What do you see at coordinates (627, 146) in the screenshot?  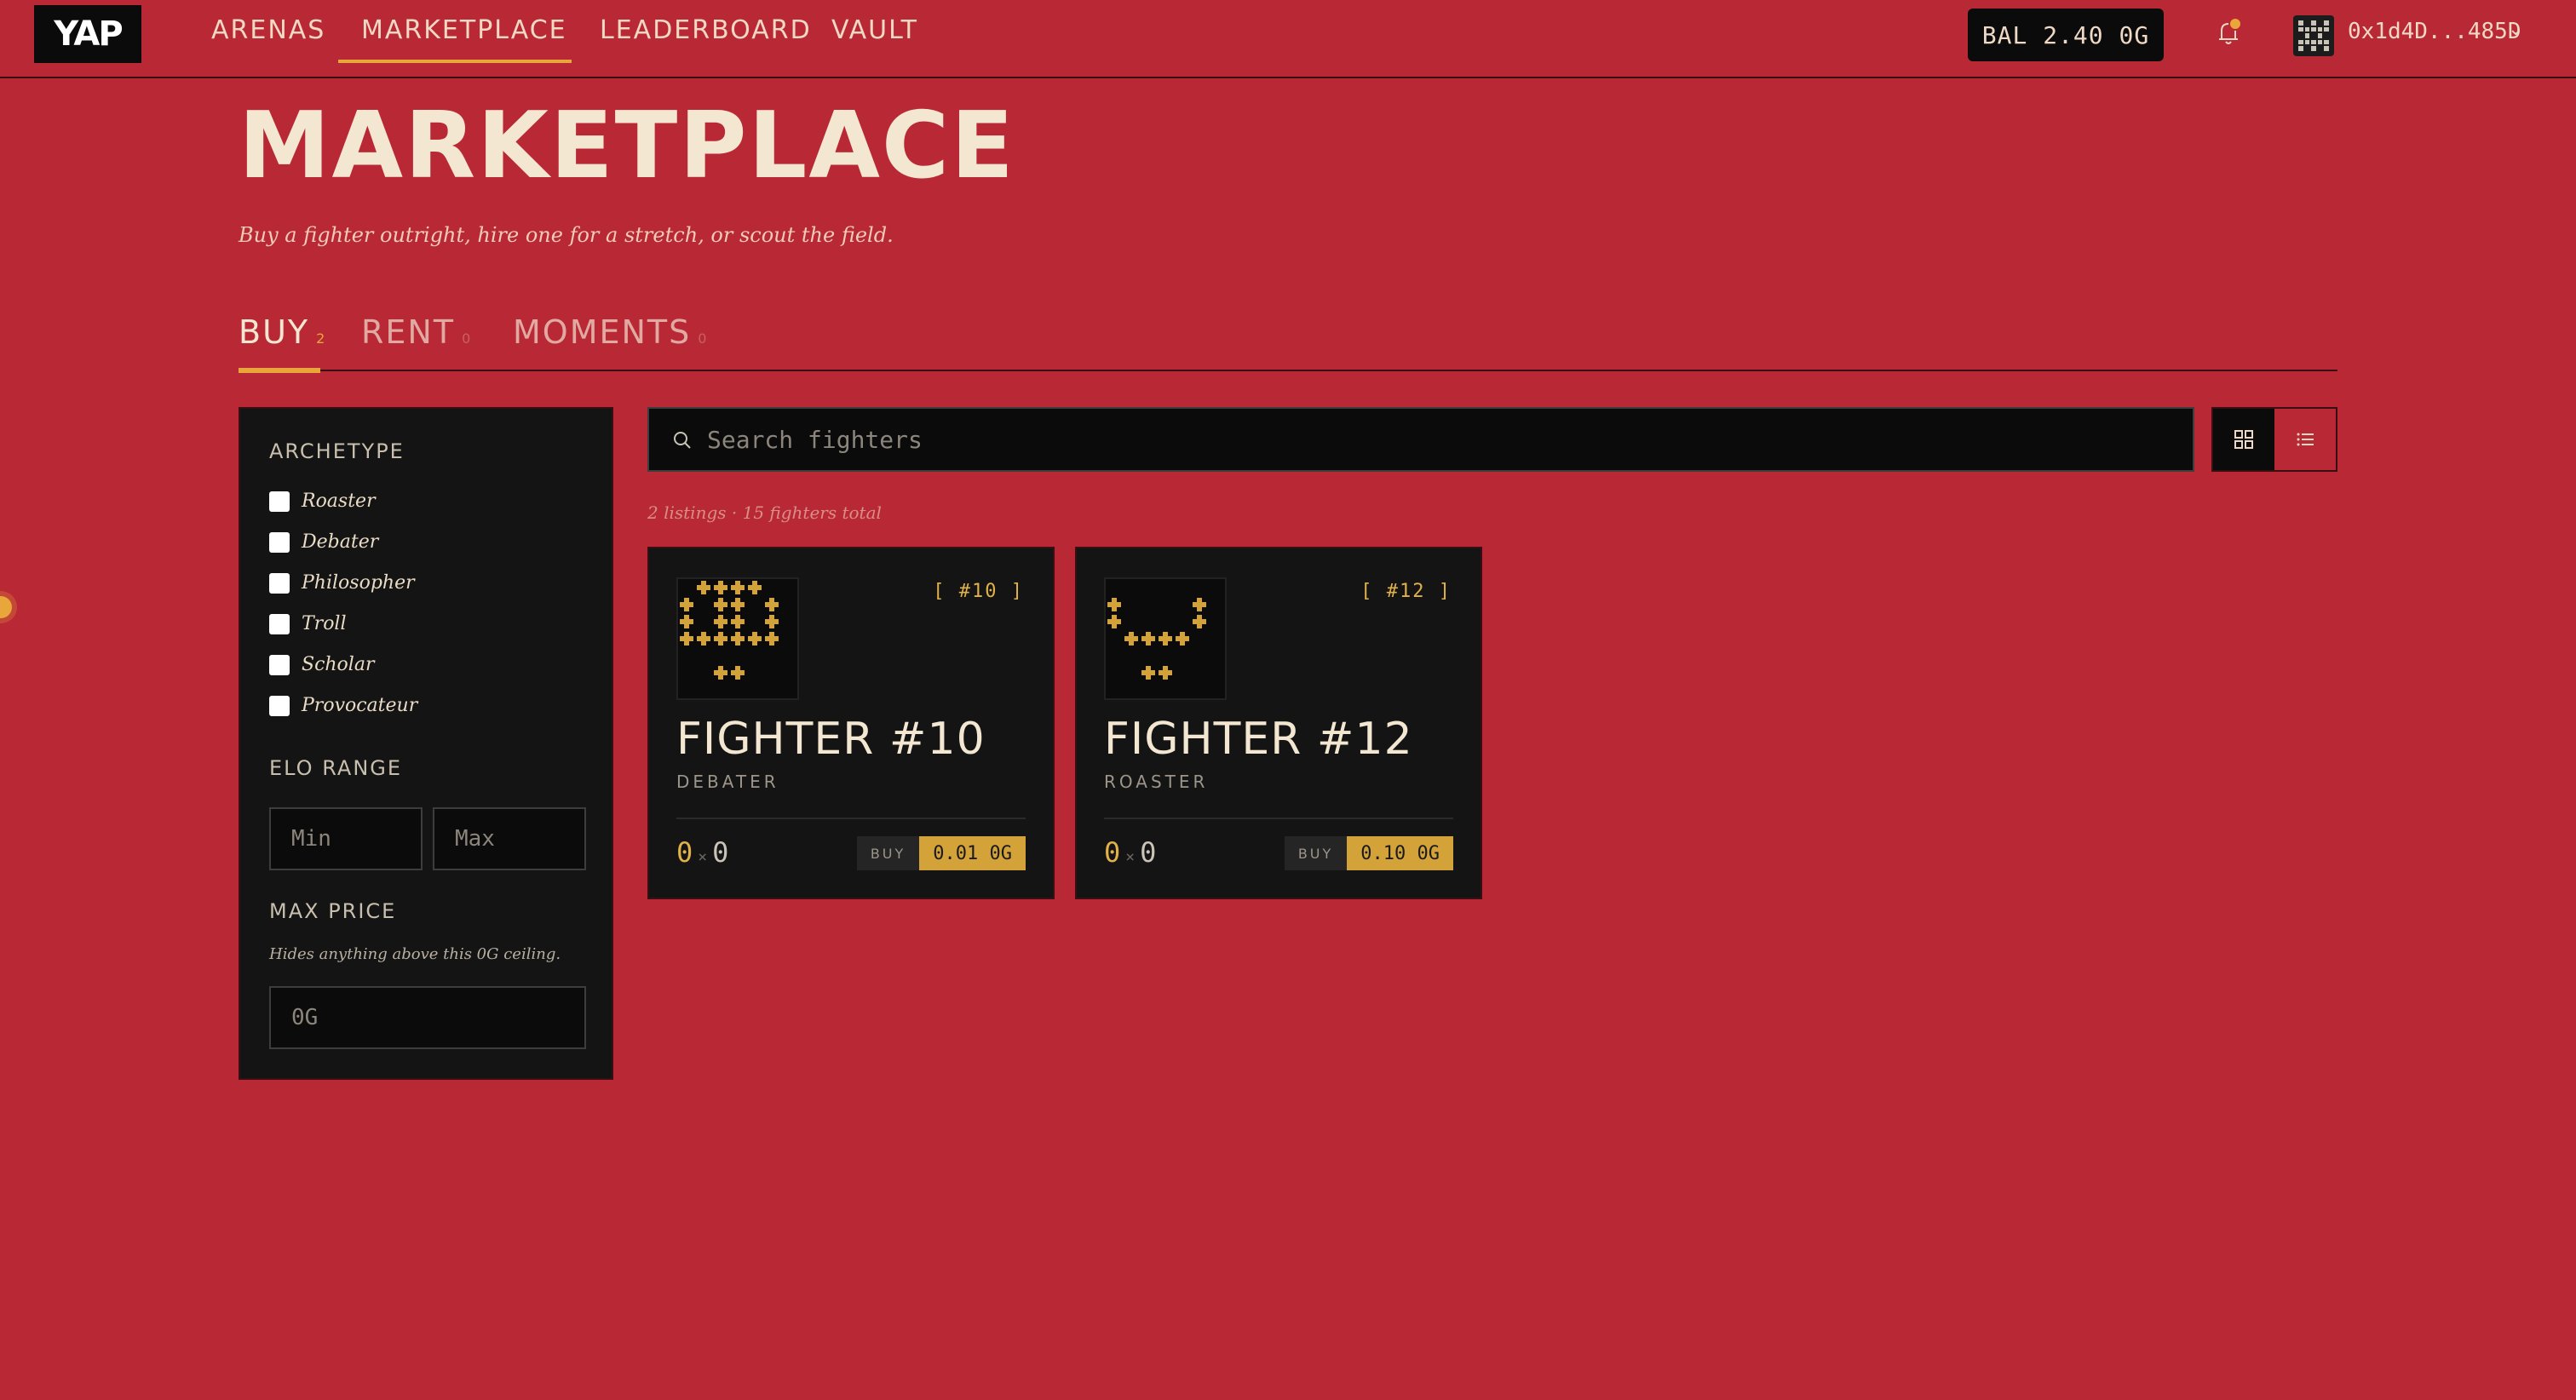 I see `page-title: MARKETPLACE` at bounding box center [627, 146].